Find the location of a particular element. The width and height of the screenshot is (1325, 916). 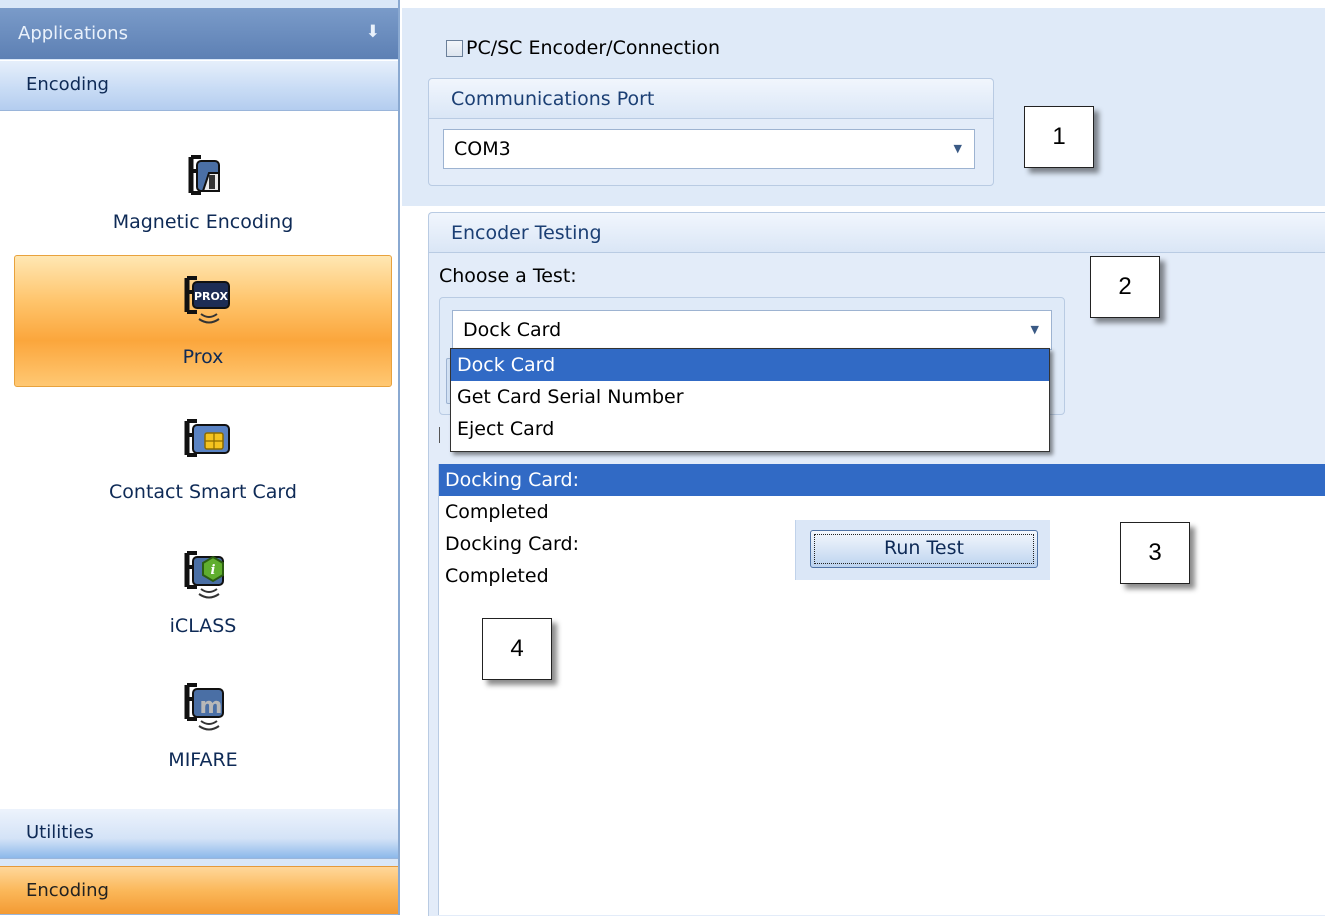

callout-3: 3 is located at coordinates (1155, 553).